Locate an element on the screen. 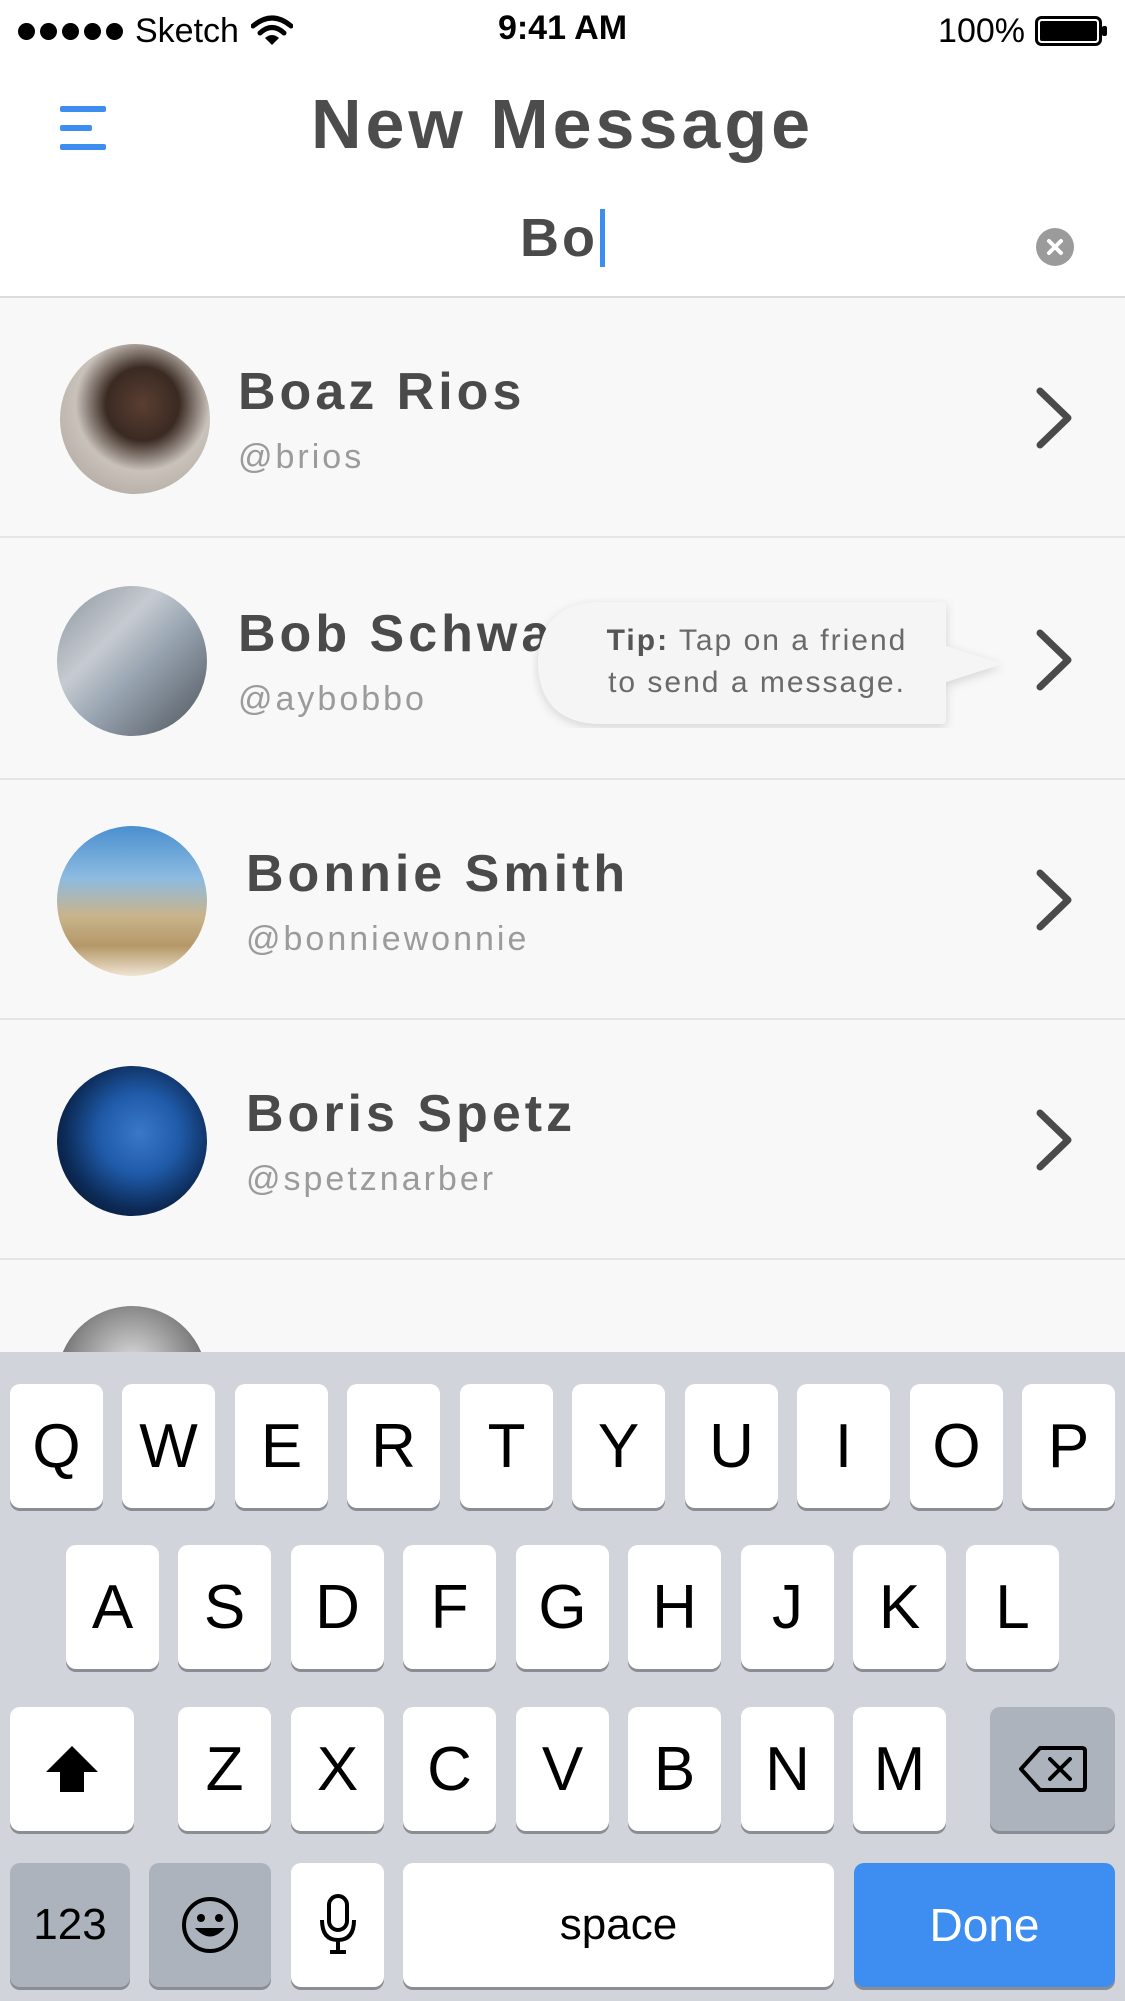 Image resolution: width=1125 pixels, height=2001 pixels. tip-text: Tip: Tap on a friend to send a message. is located at coordinates (757, 662).